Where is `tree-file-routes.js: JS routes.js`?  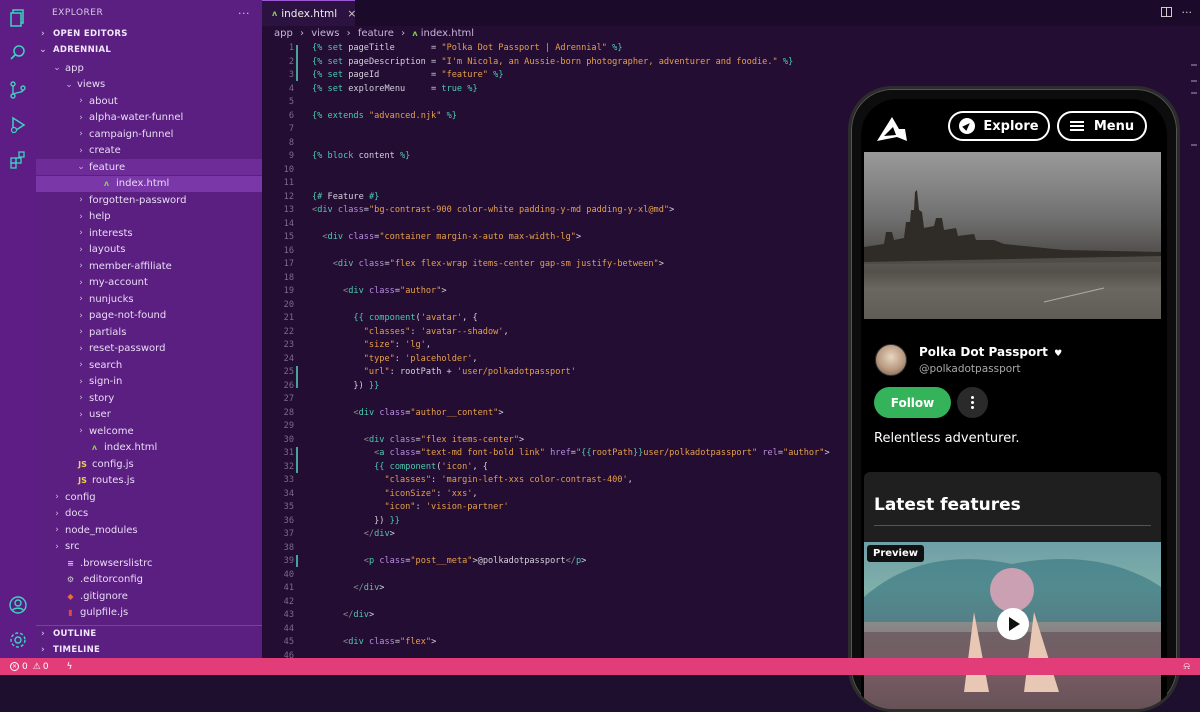
tree-file-routes.js: JS routes.js is located at coordinates (149, 481).